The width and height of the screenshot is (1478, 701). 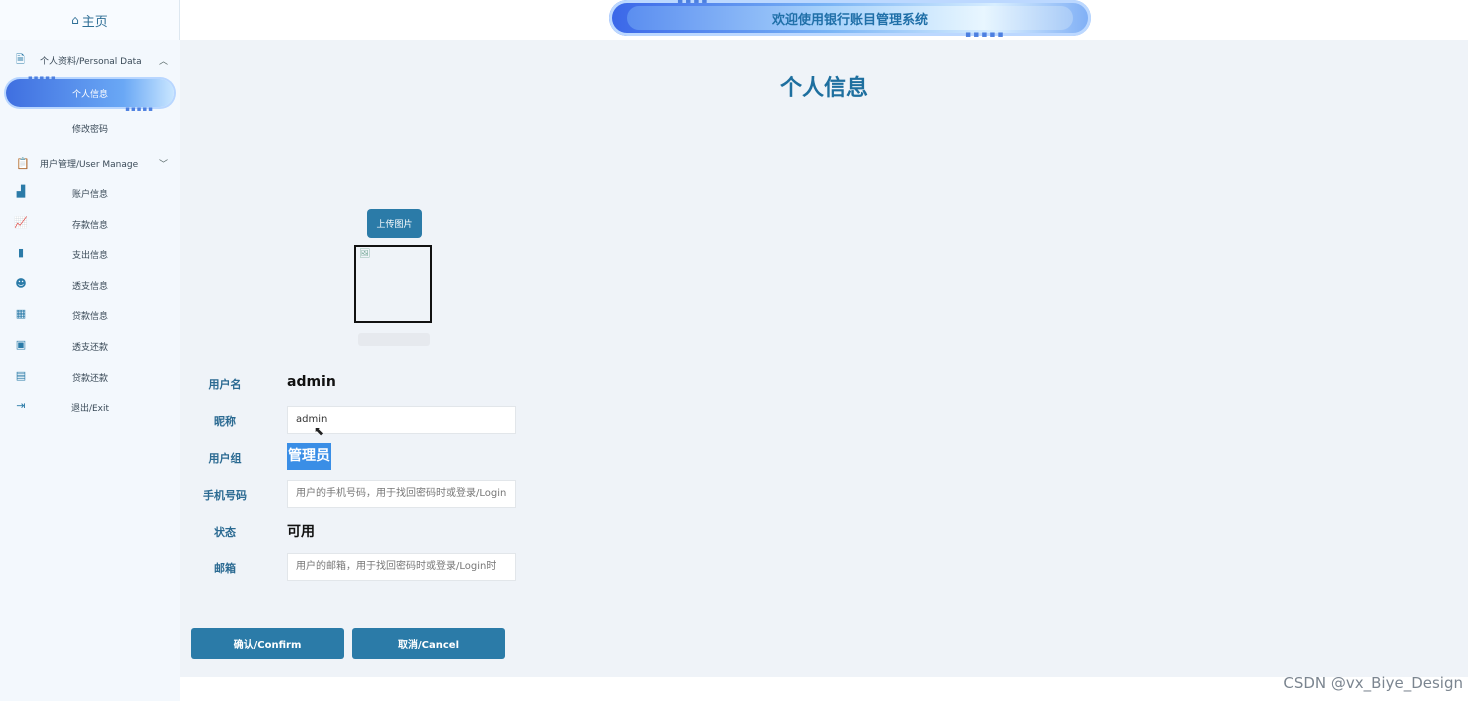 I want to click on sidebar-group-user: 📋 用户管理/User Manage ﹀, so click(x=90, y=163).